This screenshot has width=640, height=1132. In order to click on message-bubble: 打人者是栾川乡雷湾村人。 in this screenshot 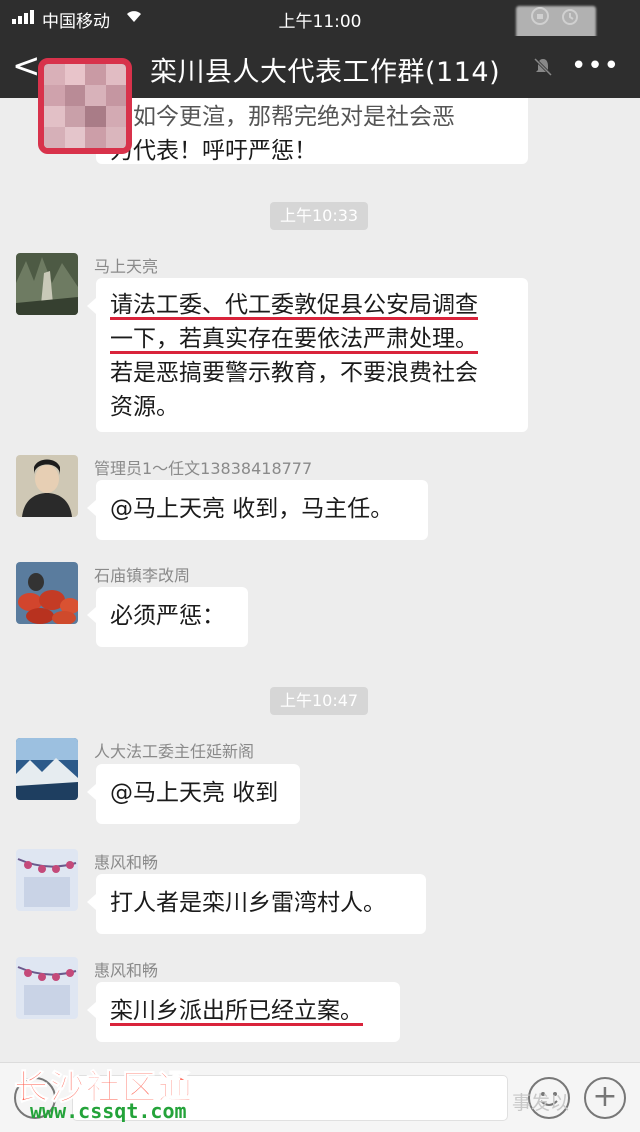, I will do `click(256, 904)`.